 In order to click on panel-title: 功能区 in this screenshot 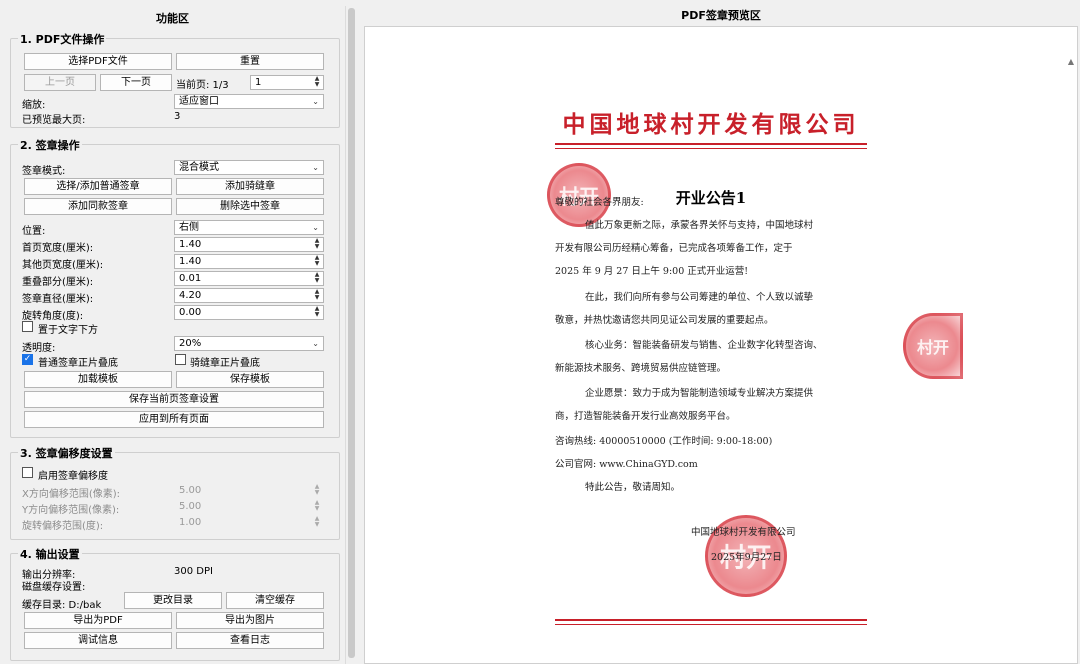, I will do `click(172, 18)`.